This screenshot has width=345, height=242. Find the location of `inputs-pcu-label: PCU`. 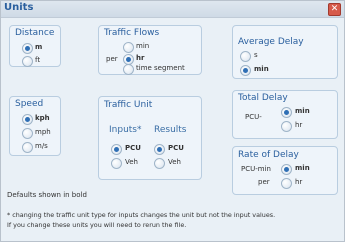

inputs-pcu-label: PCU is located at coordinates (133, 148).